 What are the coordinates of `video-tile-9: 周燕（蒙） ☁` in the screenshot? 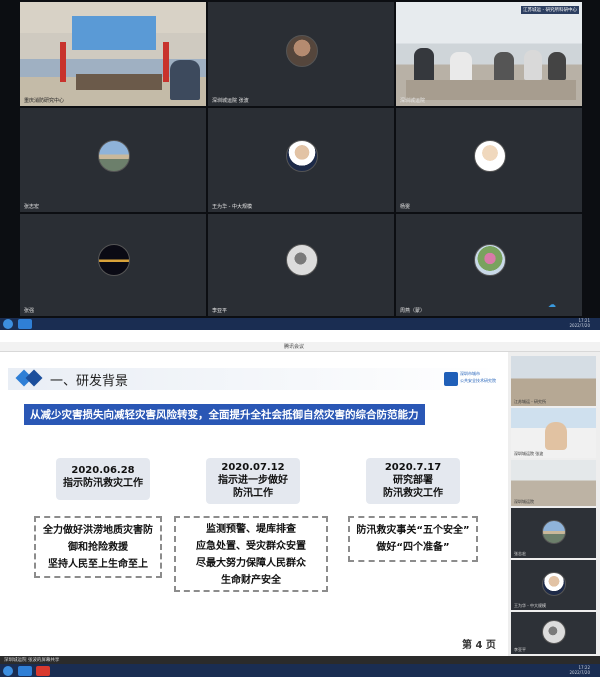 It's located at (489, 265).